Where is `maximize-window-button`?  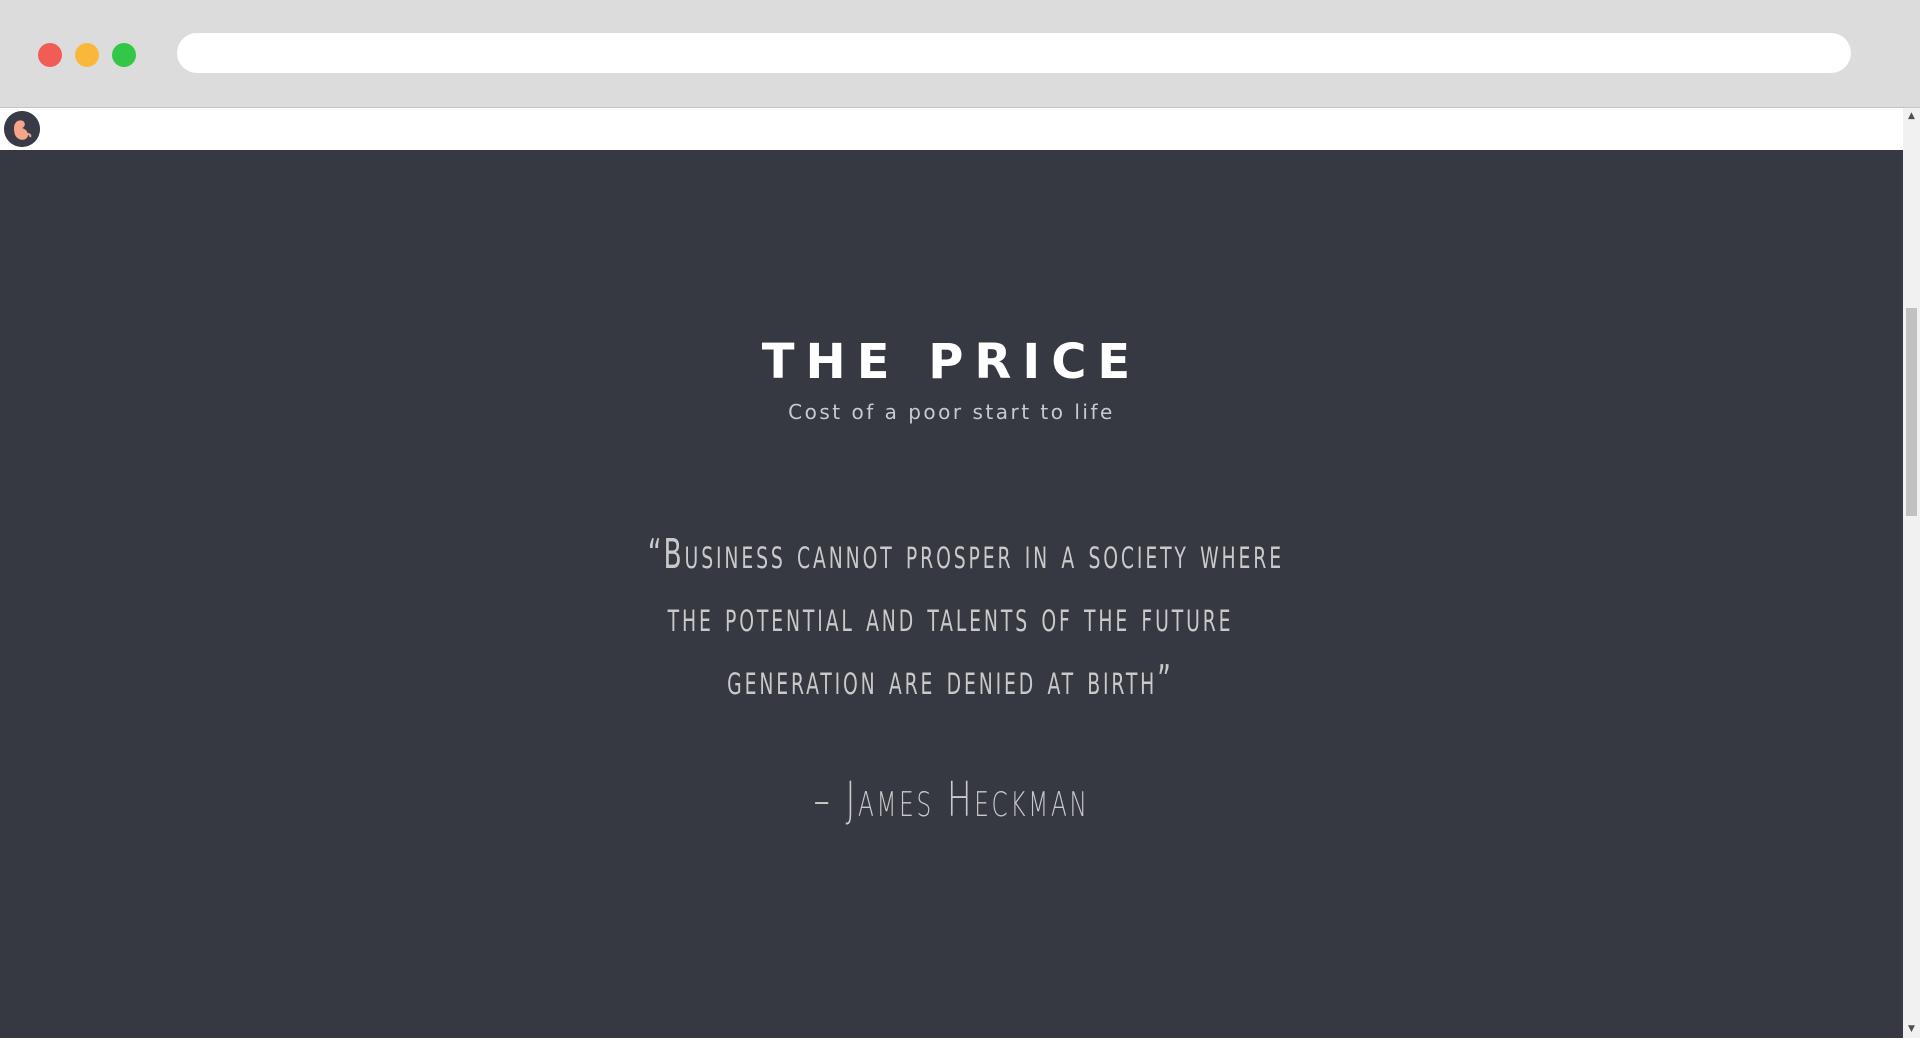
maximize-window-button is located at coordinates (124, 55).